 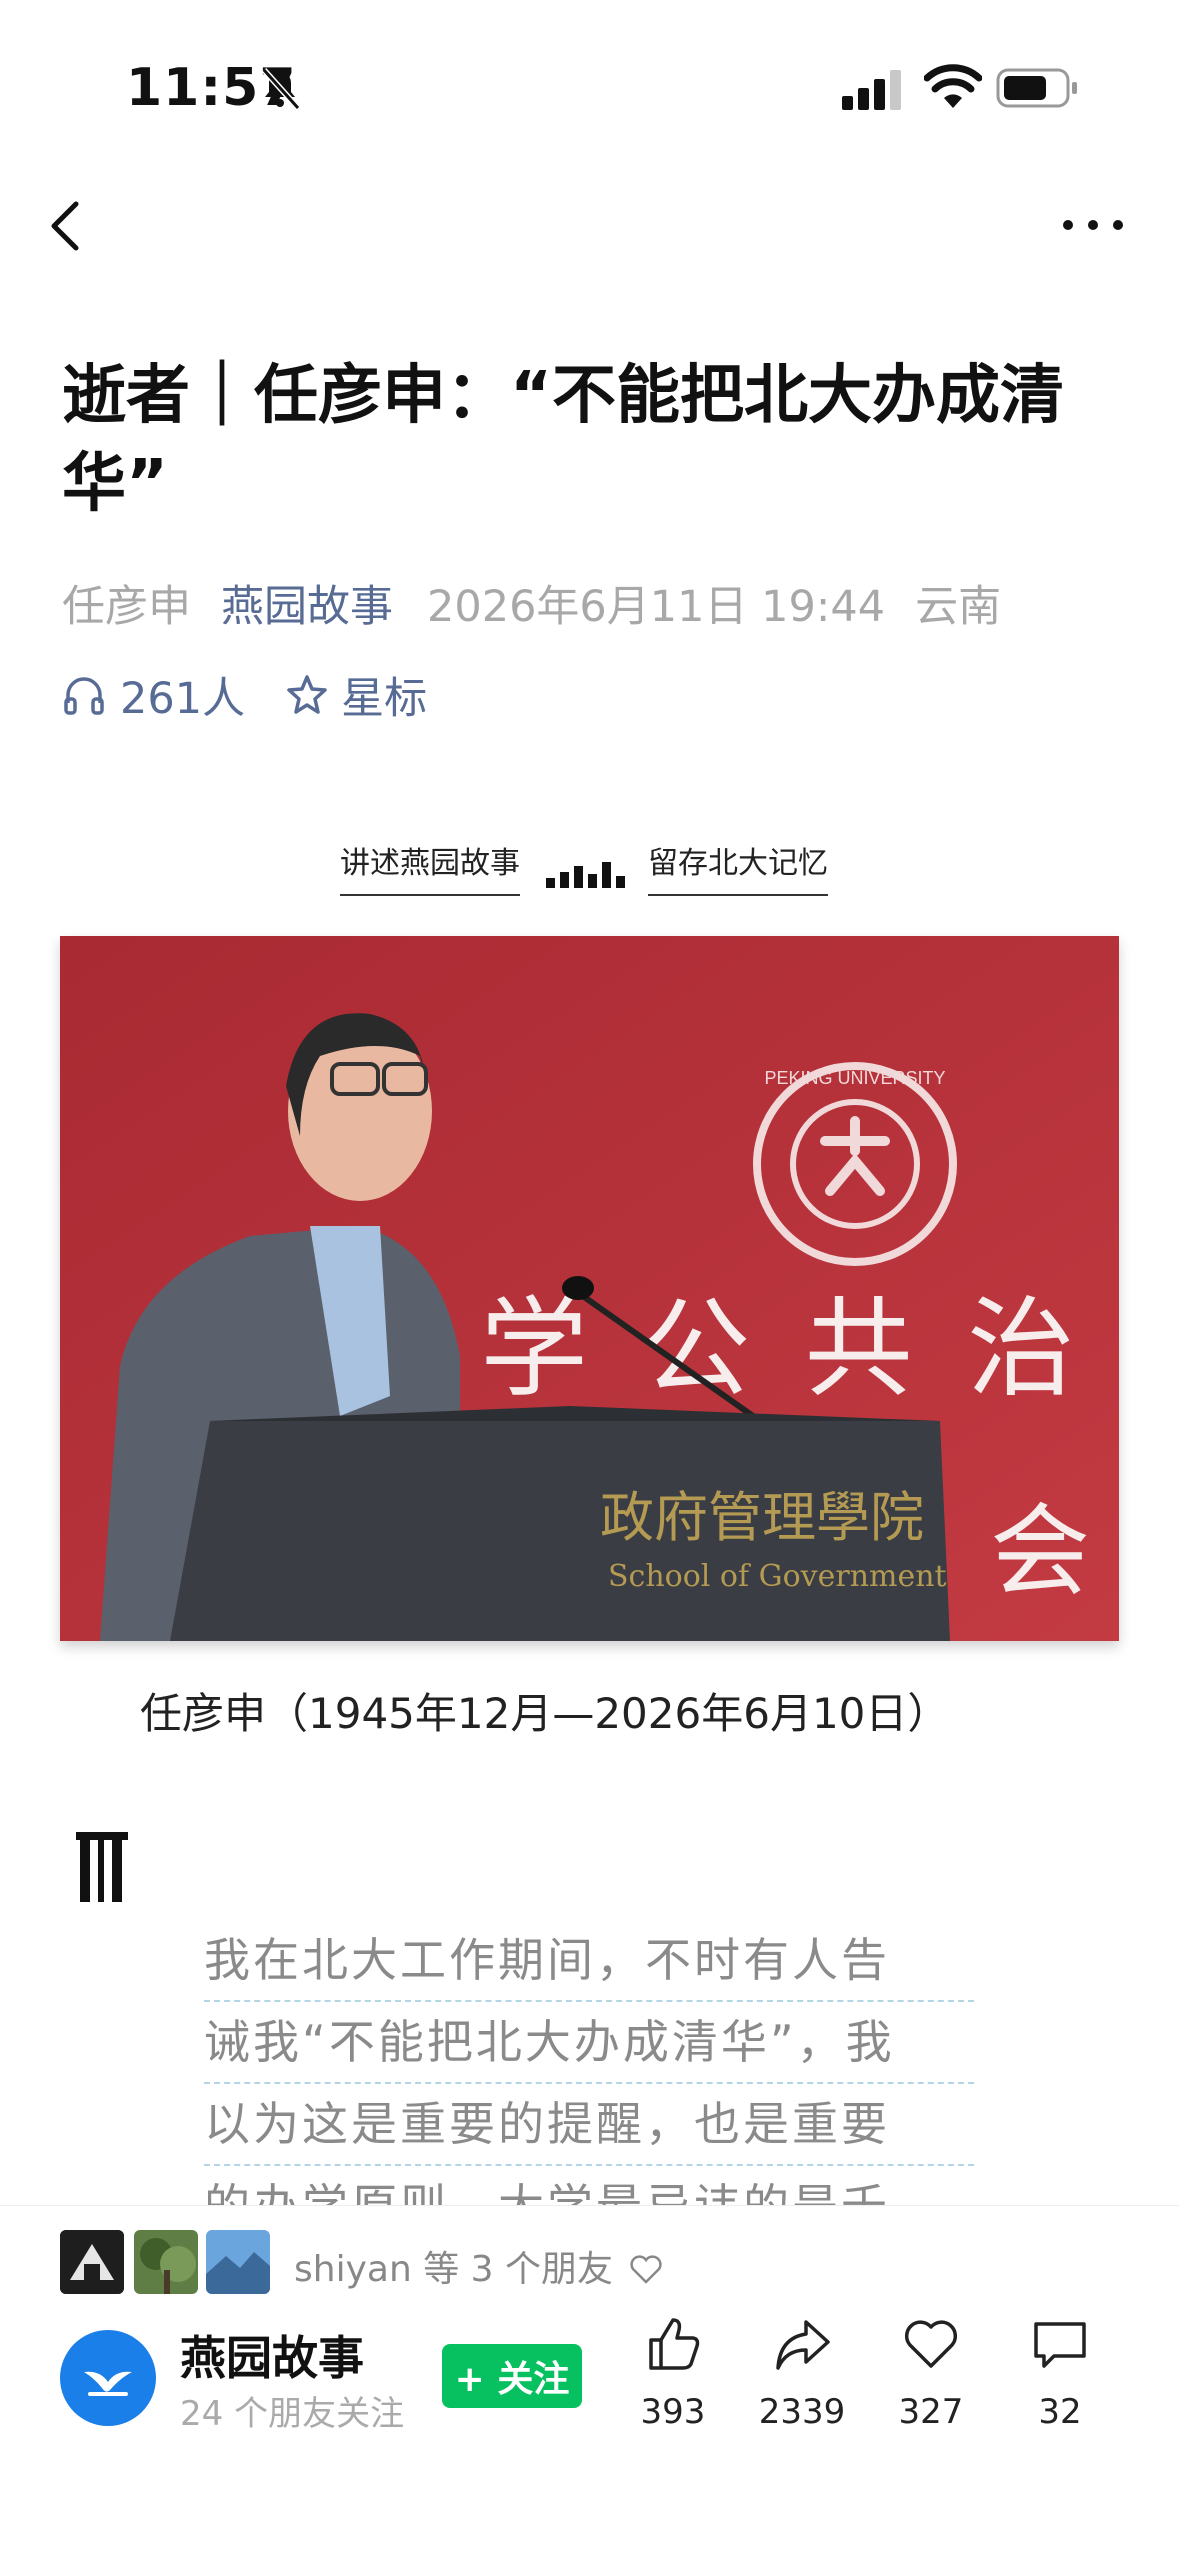 I want to click on battery-icon, so click(x=1036, y=88).